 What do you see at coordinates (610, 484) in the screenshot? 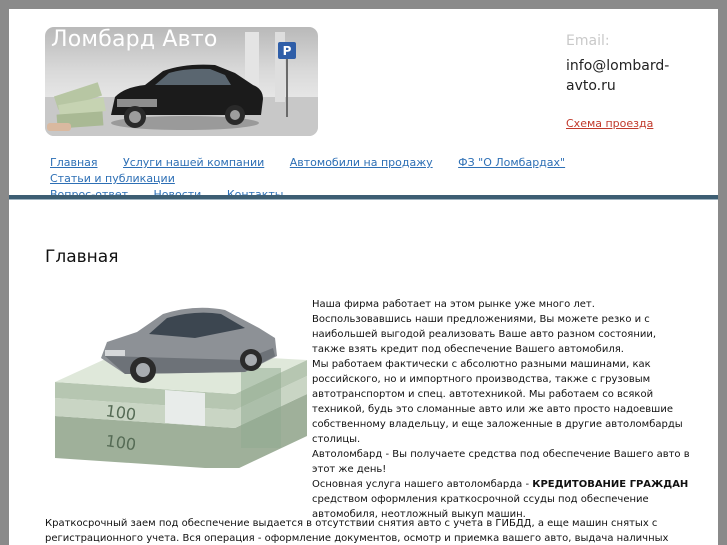
I see `service-highlight: КРЕДИТОВАНИЕ ГРАЖДАН` at bounding box center [610, 484].